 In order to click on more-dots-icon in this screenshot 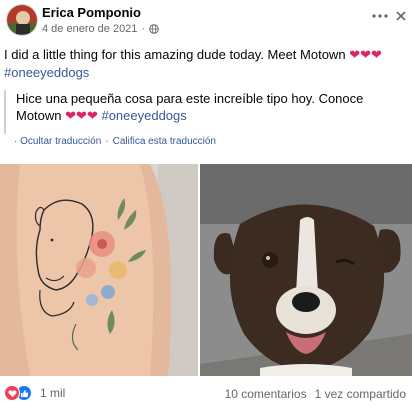, I will do `click(380, 16)`.